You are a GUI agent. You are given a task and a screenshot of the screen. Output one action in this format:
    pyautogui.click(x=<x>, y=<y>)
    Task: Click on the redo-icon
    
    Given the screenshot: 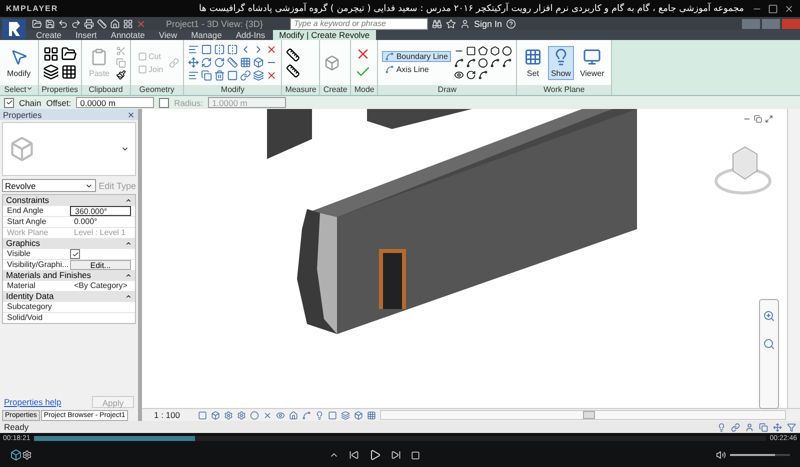 What is the action you would take?
    pyautogui.click(x=76, y=23)
    